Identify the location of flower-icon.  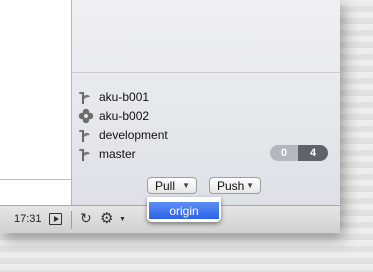
(86, 116).